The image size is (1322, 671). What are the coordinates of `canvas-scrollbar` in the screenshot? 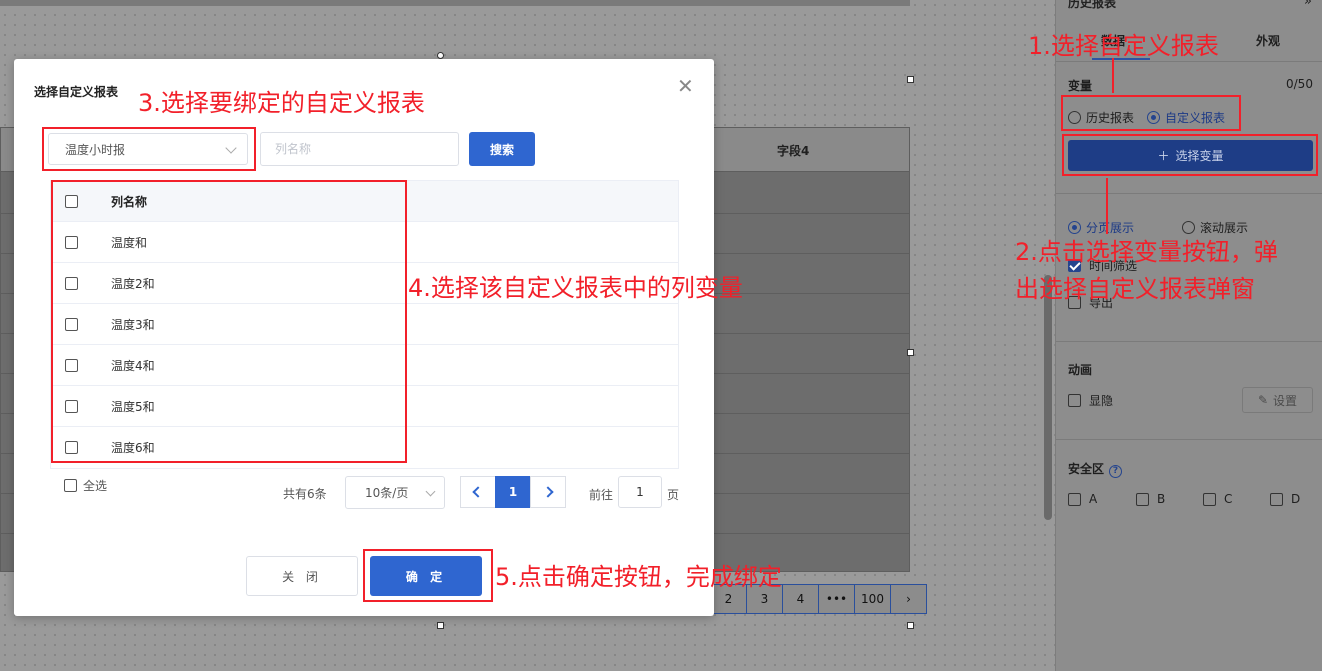 It's located at (1048, 397).